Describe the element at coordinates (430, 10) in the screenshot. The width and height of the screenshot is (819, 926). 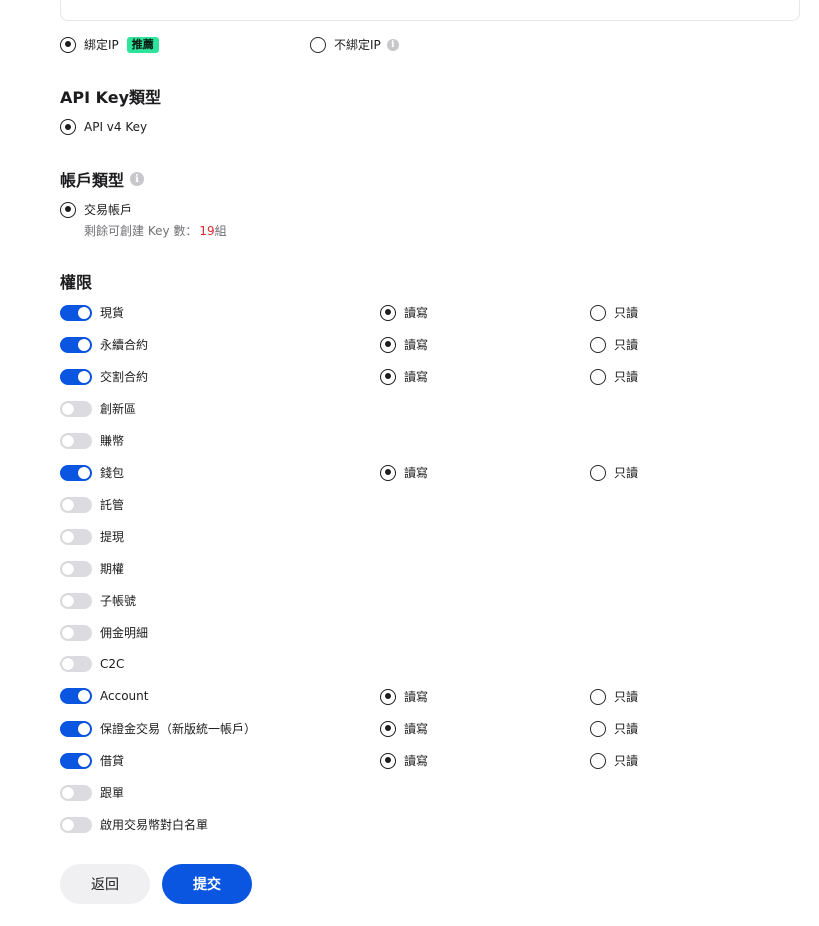
I see `ip-address-input` at that location.